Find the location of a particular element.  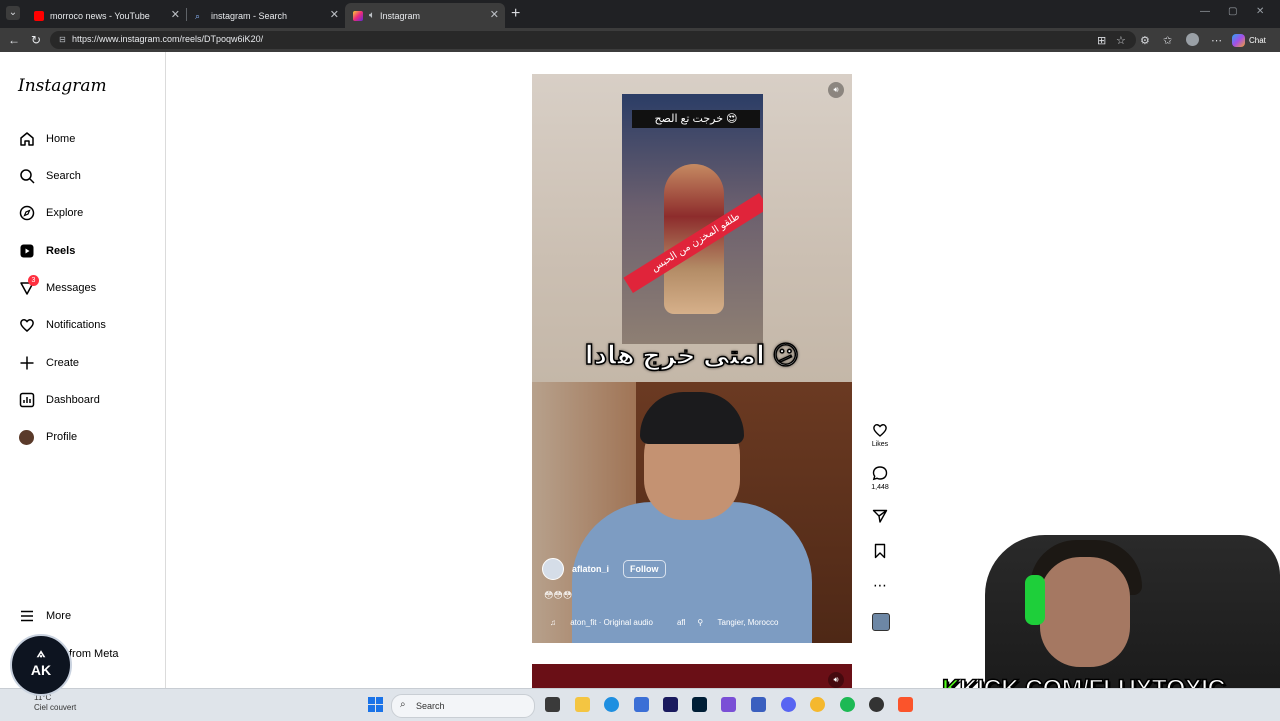

tab-instagram-search: ⌕ instagram - Search ✕ is located at coordinates (266, 15).